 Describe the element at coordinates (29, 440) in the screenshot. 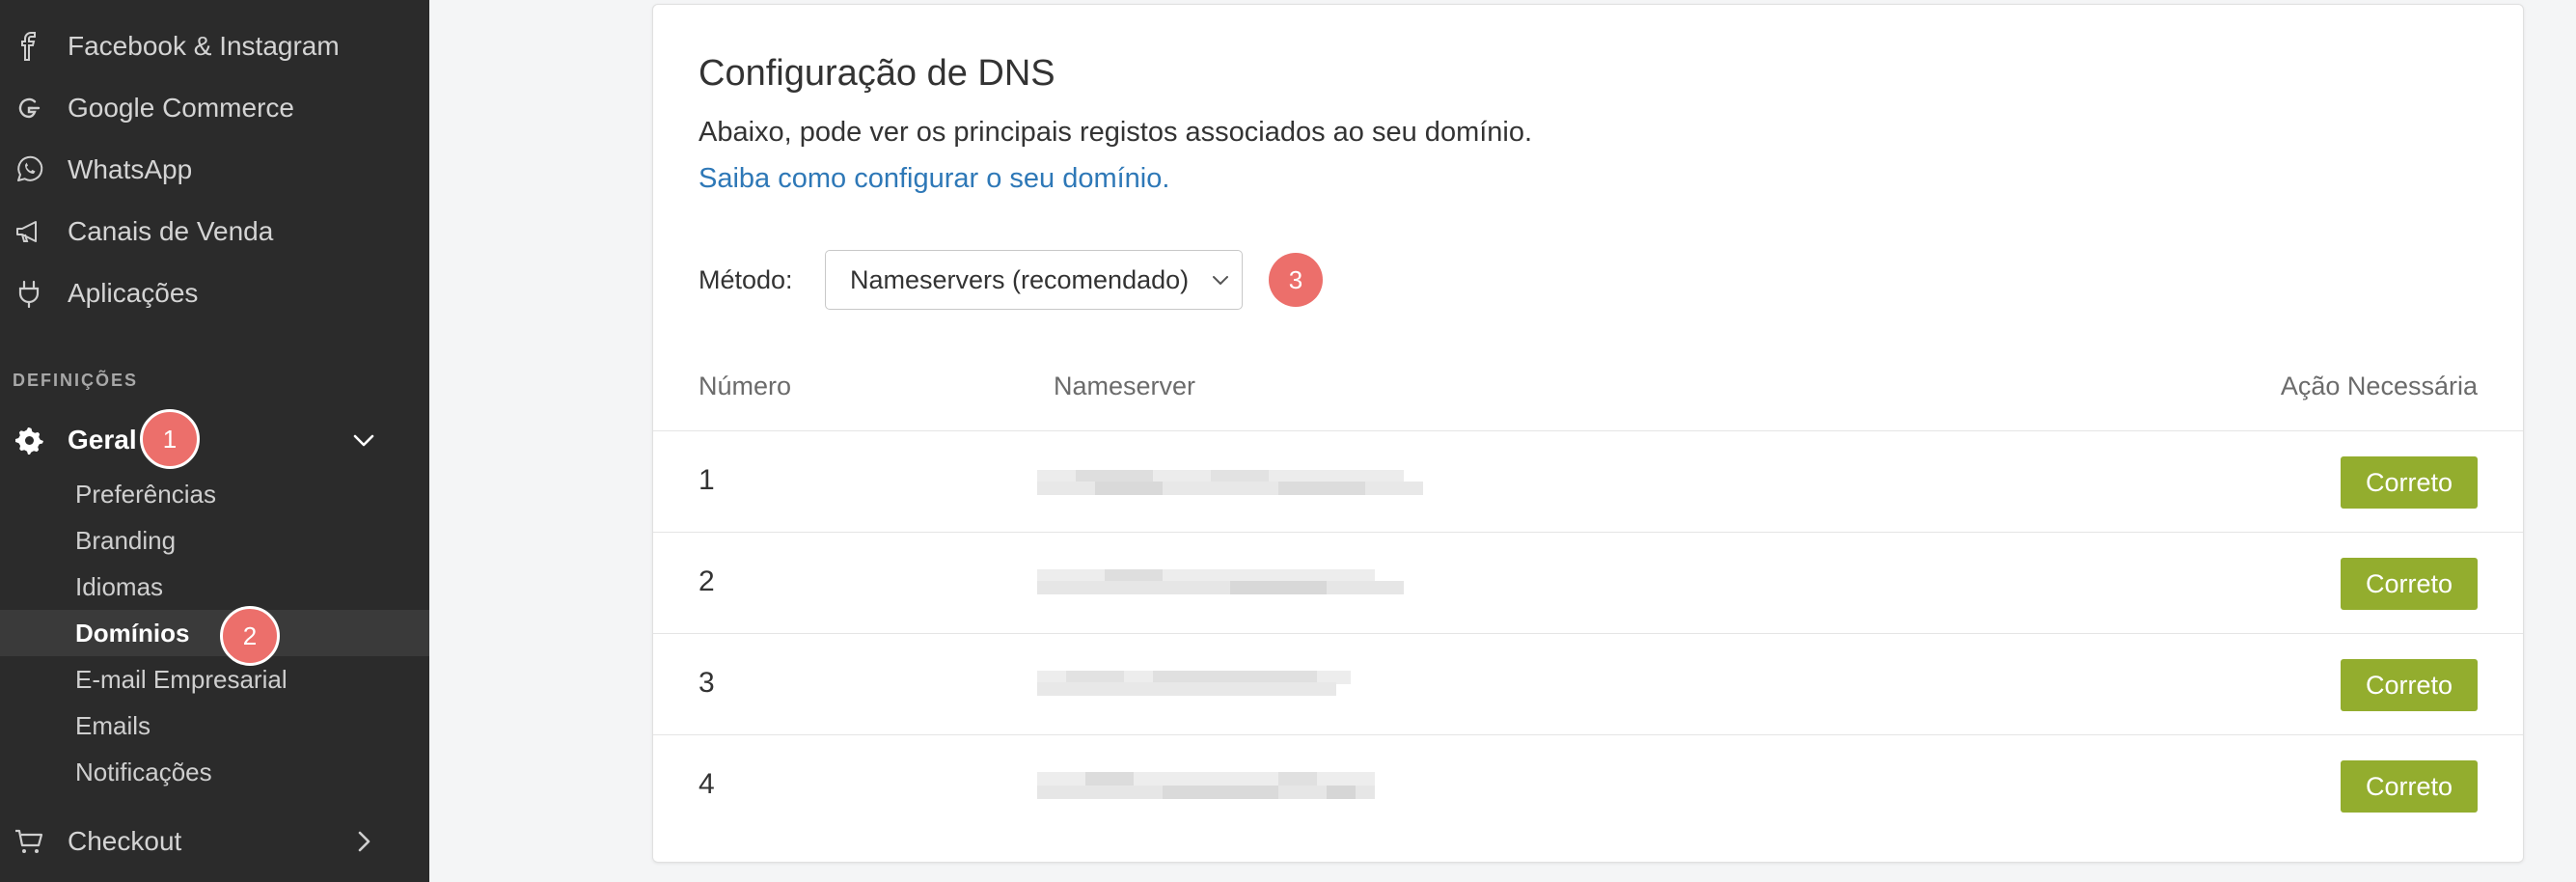

I see `gear-icon` at that location.